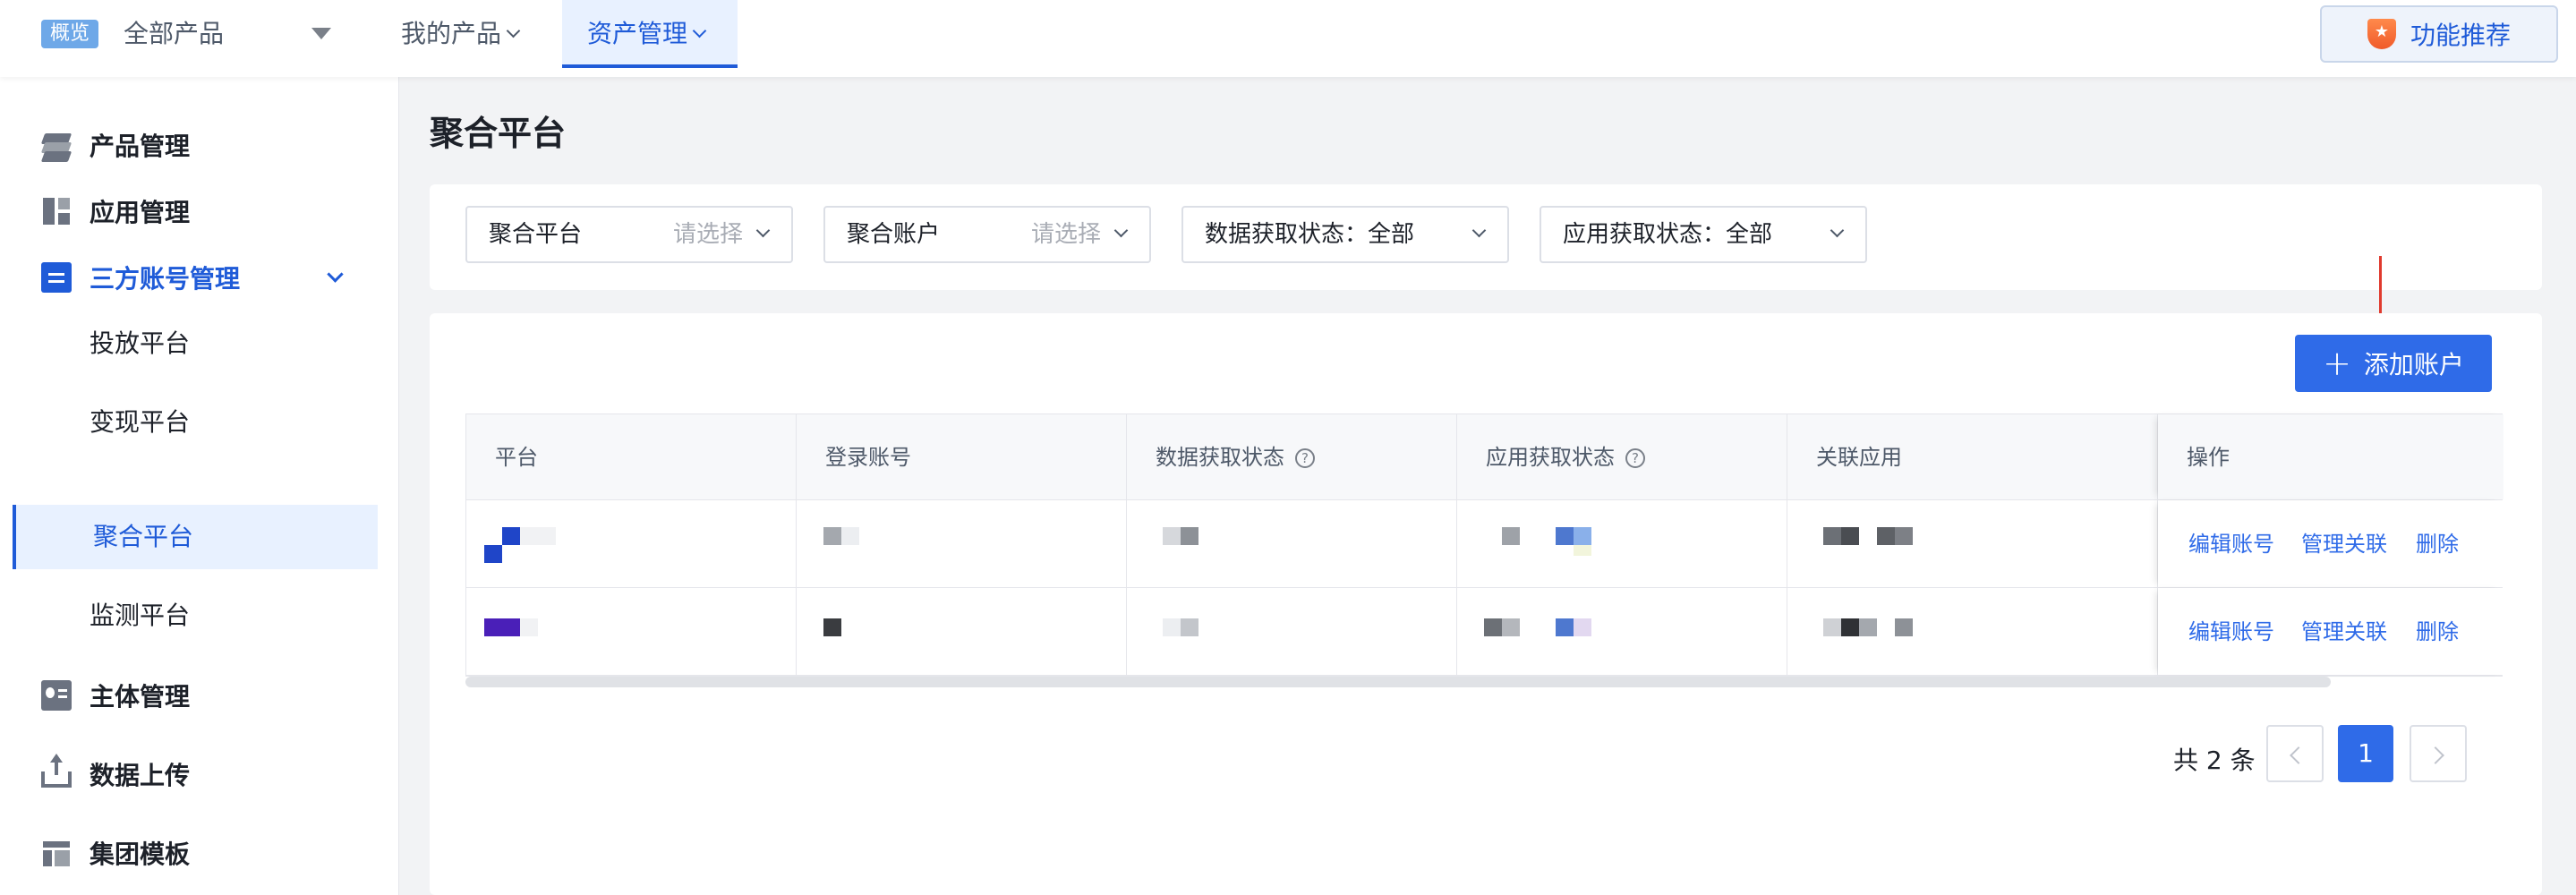 The height and width of the screenshot is (895, 2576). I want to click on sidebar-subitem-monetization-platform: 变现平台, so click(188, 422).